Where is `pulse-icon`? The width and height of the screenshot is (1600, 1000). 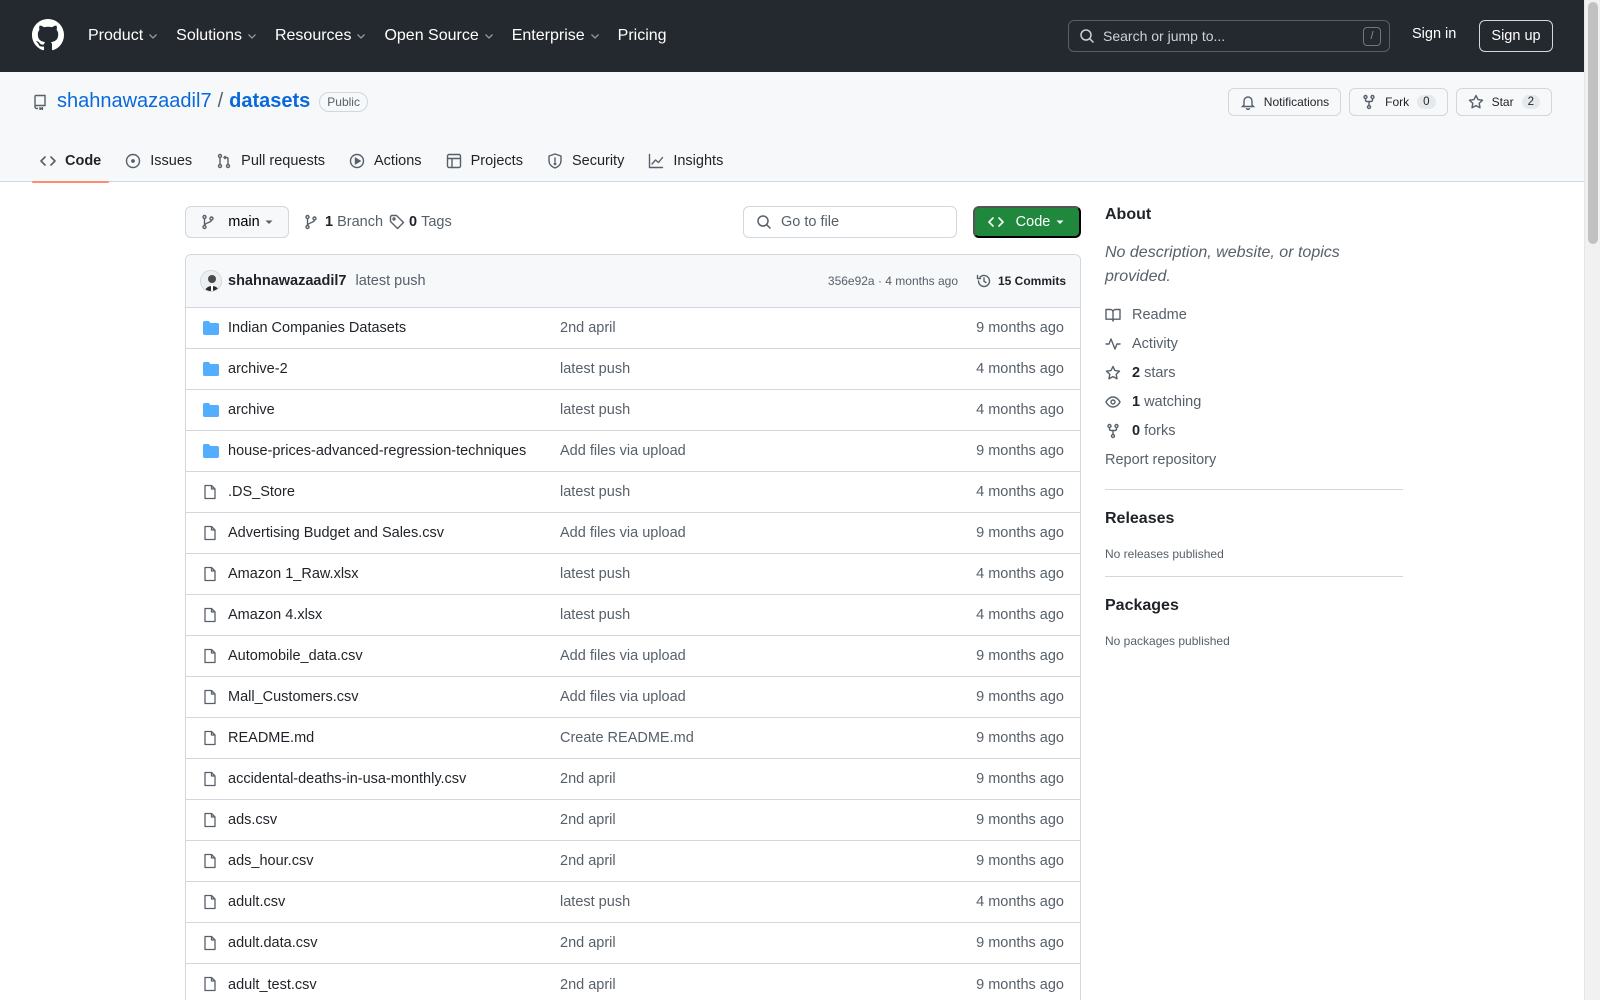 pulse-icon is located at coordinates (1118, 344).